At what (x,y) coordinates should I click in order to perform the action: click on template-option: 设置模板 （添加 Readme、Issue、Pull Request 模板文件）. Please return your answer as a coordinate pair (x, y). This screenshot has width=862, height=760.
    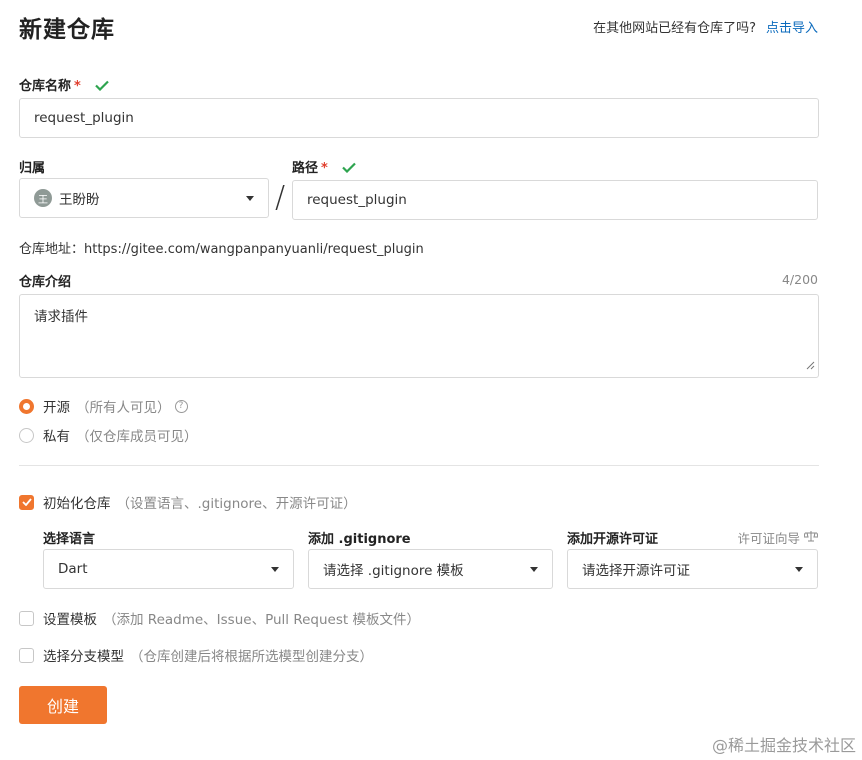
    Looking at the image, I should click on (219, 618).